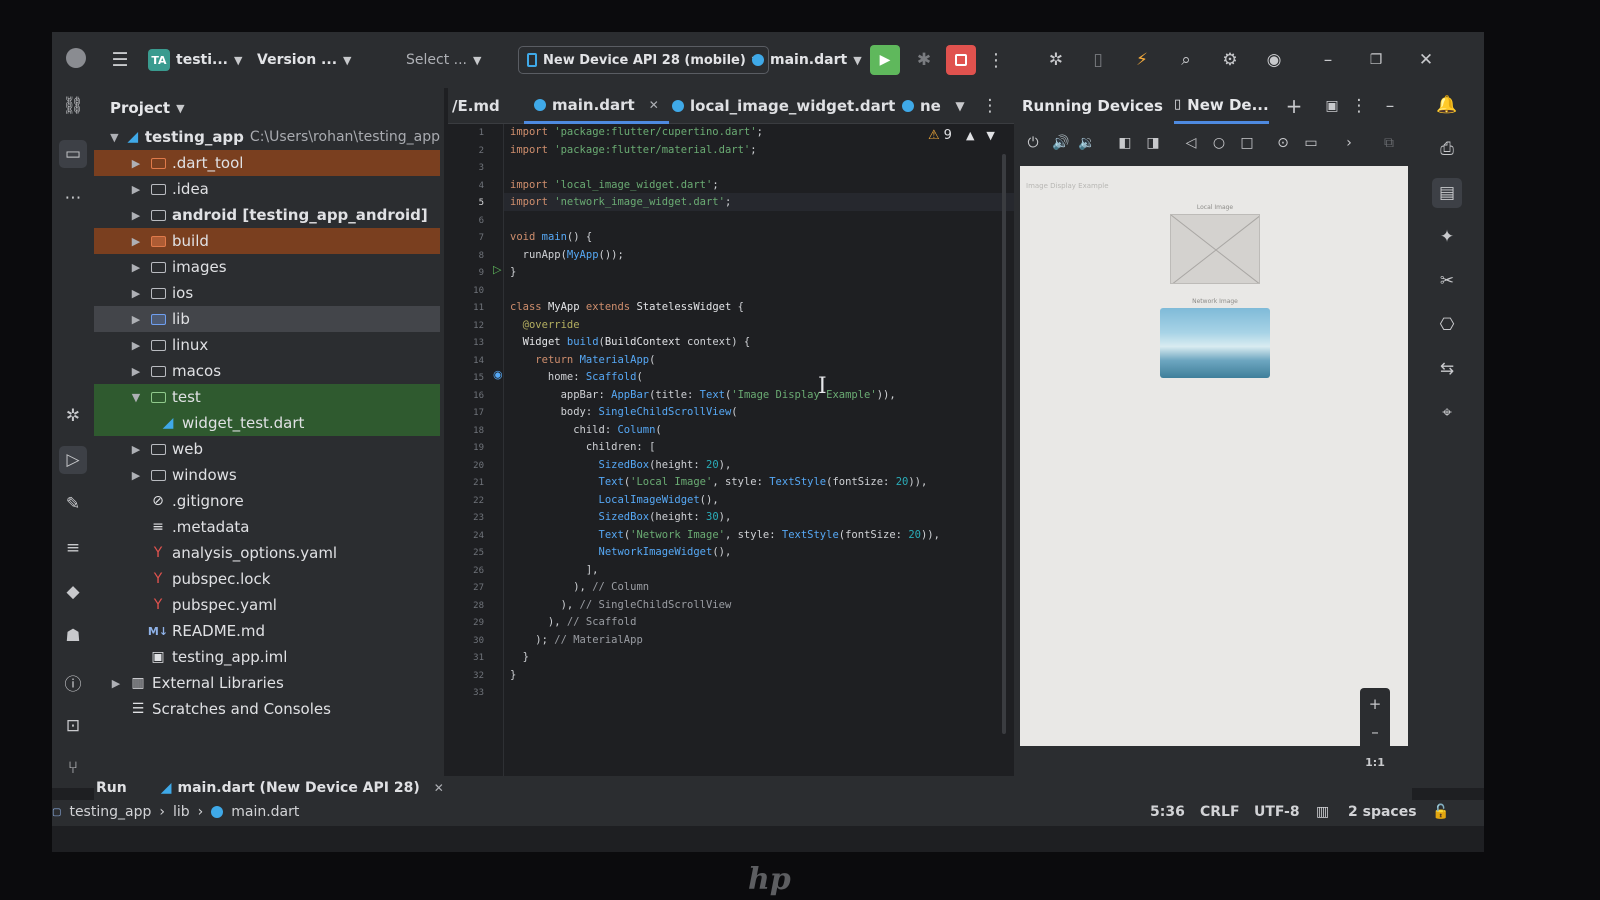 This screenshot has height=900, width=1600. Describe the element at coordinates (1167, 812) in the screenshot. I see `cursor-position: 5:36` at that location.